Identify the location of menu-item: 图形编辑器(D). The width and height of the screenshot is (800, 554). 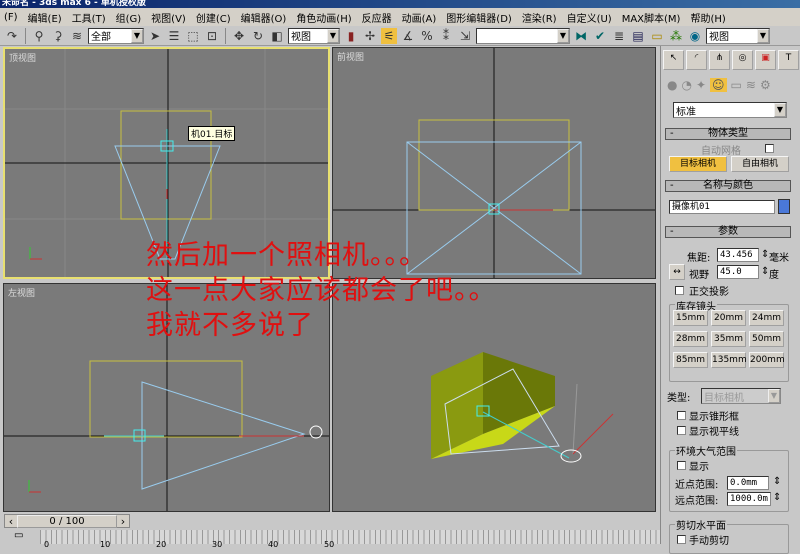
(480, 17).